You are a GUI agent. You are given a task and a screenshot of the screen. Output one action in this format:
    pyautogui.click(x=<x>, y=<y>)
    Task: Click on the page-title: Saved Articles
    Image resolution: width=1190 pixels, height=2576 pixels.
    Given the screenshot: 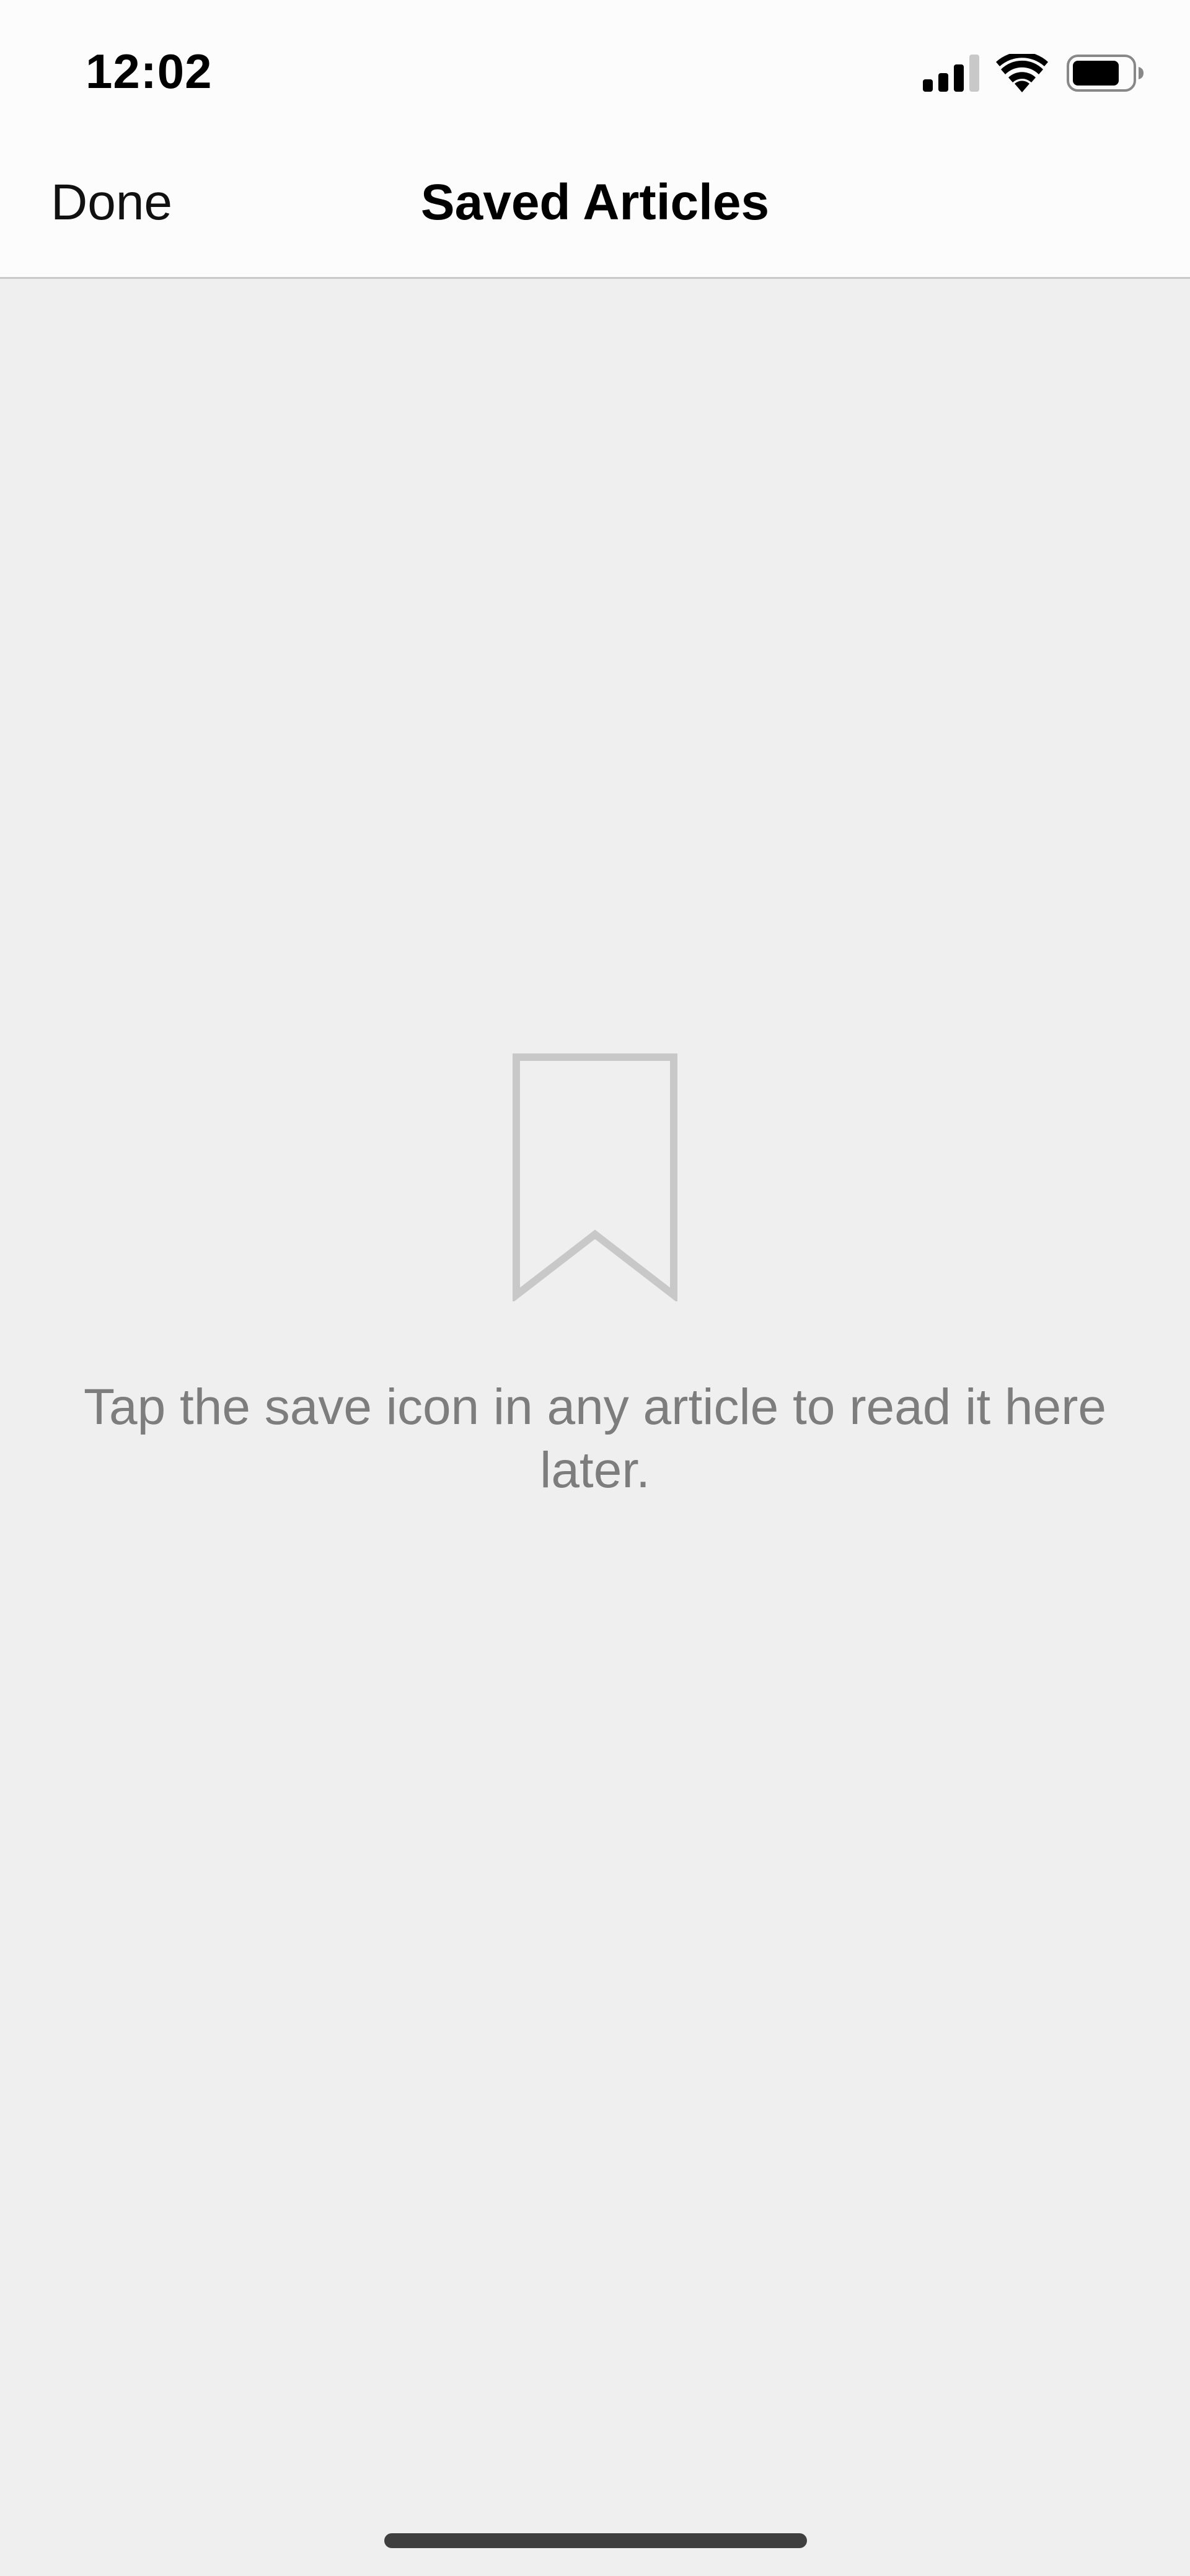 What is the action you would take?
    pyautogui.click(x=595, y=202)
    